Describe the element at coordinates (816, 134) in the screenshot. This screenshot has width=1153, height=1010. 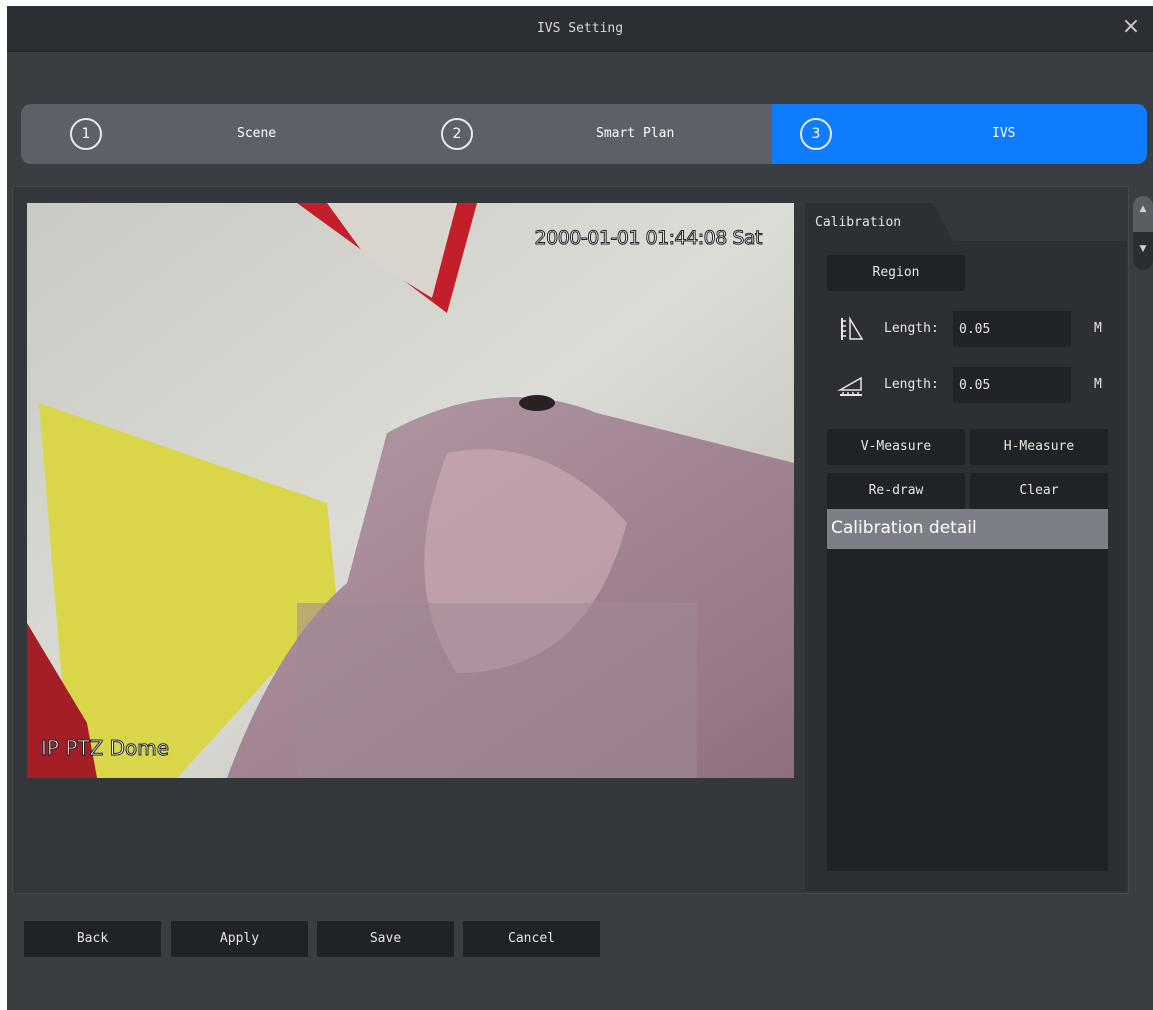
I see `step-number-3: 3` at that location.